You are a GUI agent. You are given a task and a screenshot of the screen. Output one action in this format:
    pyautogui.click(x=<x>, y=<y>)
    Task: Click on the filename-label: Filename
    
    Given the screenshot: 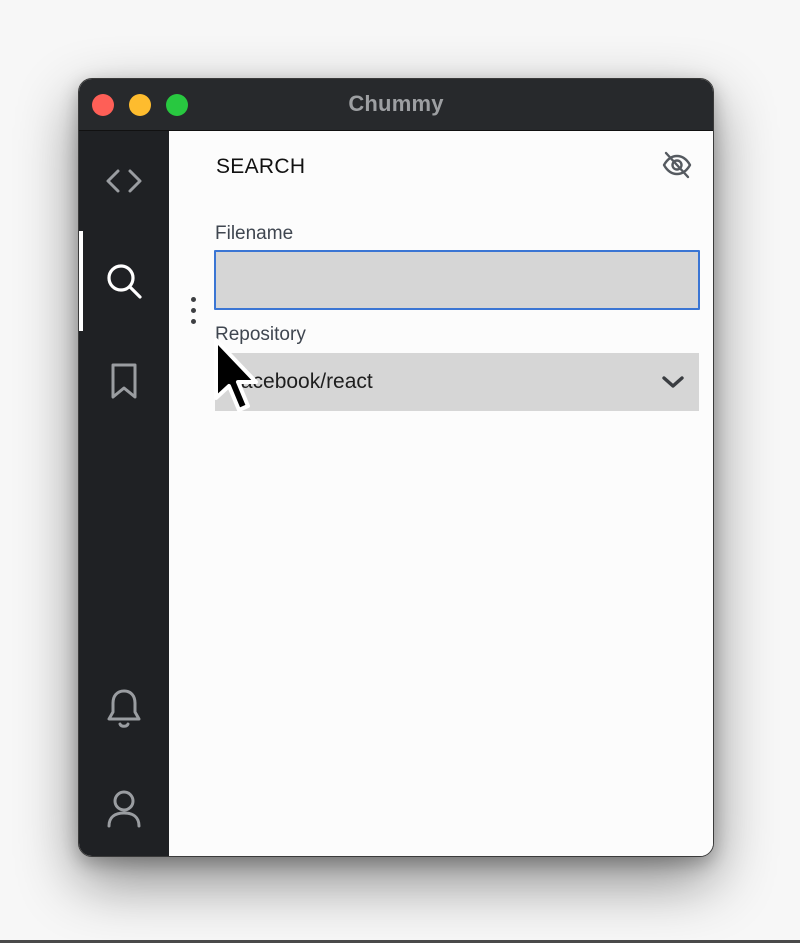 What is the action you would take?
    pyautogui.click(x=254, y=233)
    